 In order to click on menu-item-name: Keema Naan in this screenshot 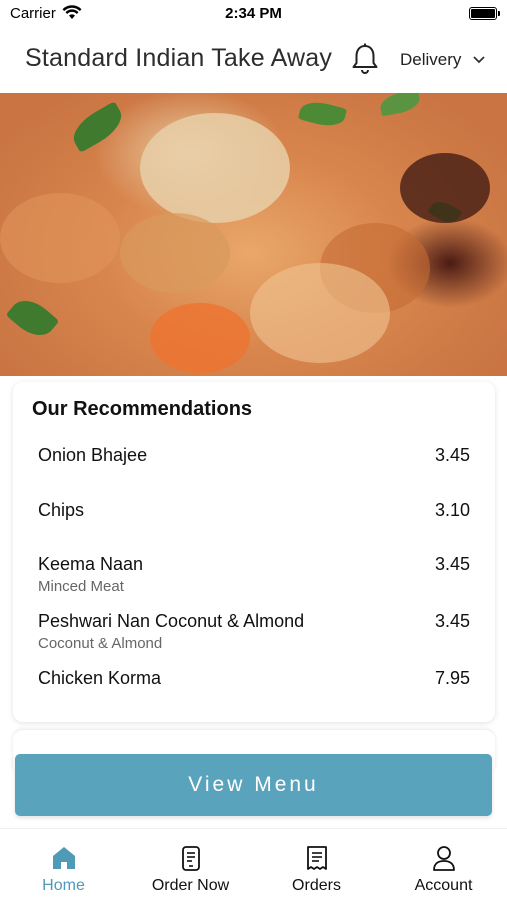, I will do `click(91, 564)`.